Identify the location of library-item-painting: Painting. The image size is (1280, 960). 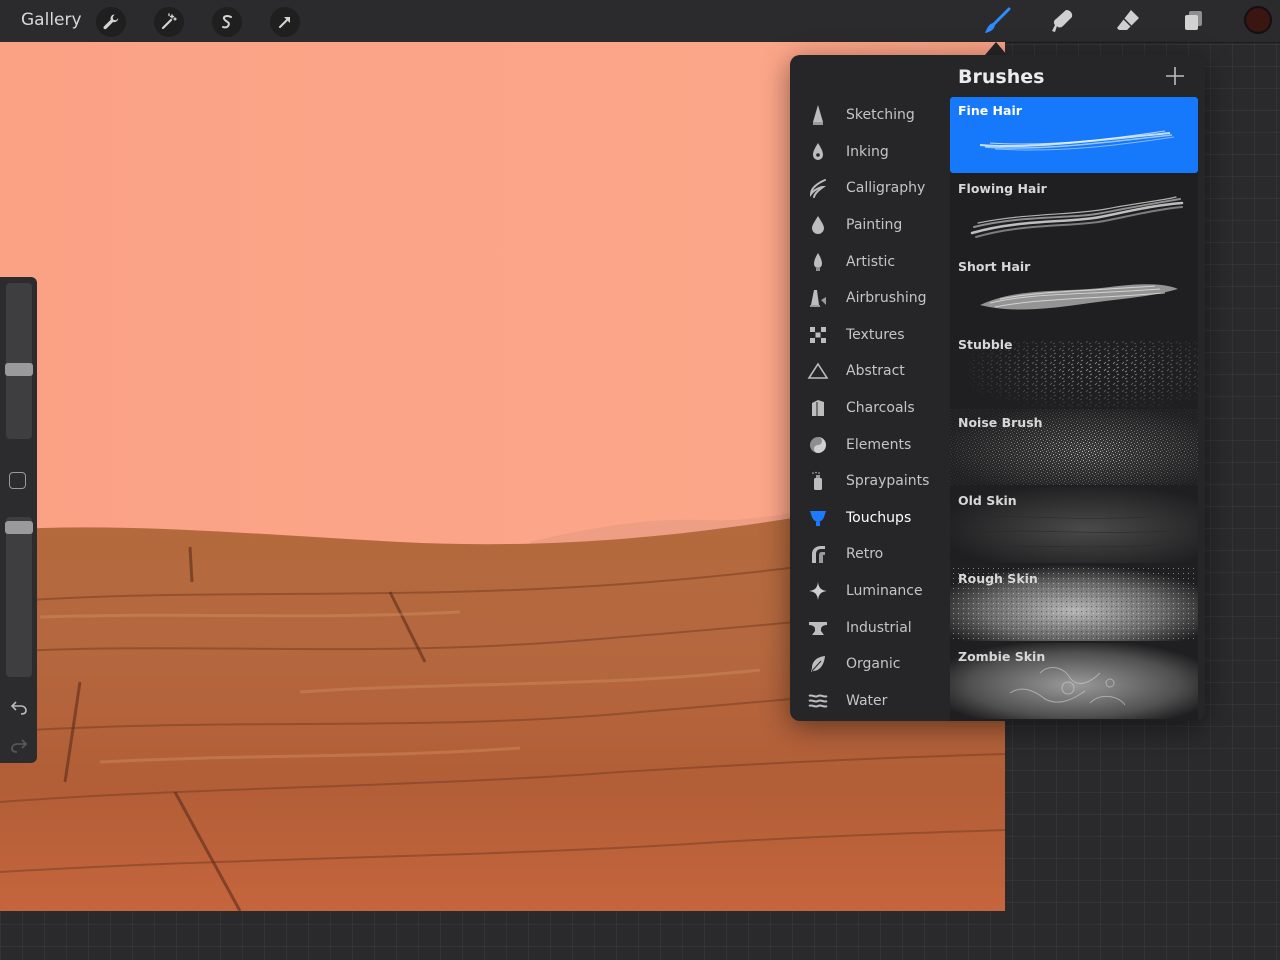
(870, 225).